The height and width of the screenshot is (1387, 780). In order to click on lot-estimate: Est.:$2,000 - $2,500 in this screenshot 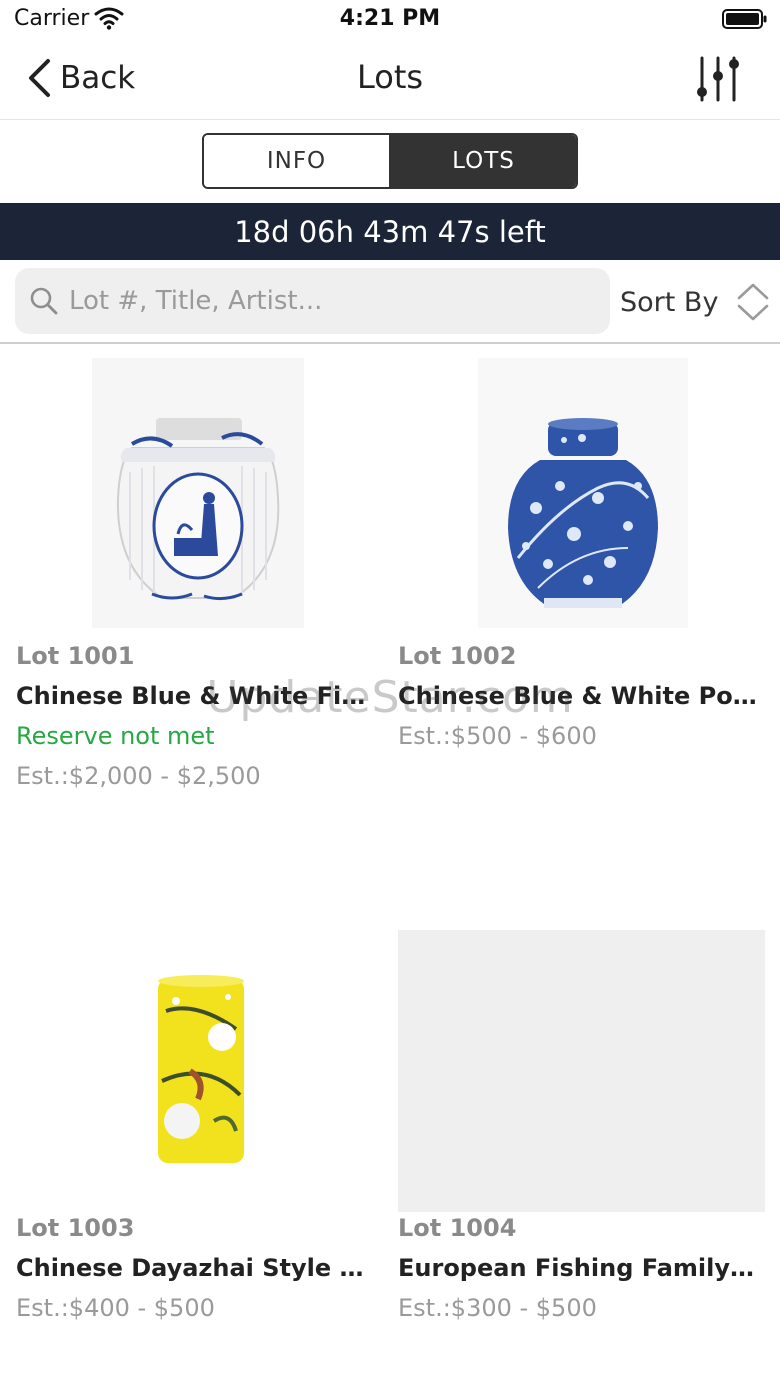, I will do `click(138, 776)`.